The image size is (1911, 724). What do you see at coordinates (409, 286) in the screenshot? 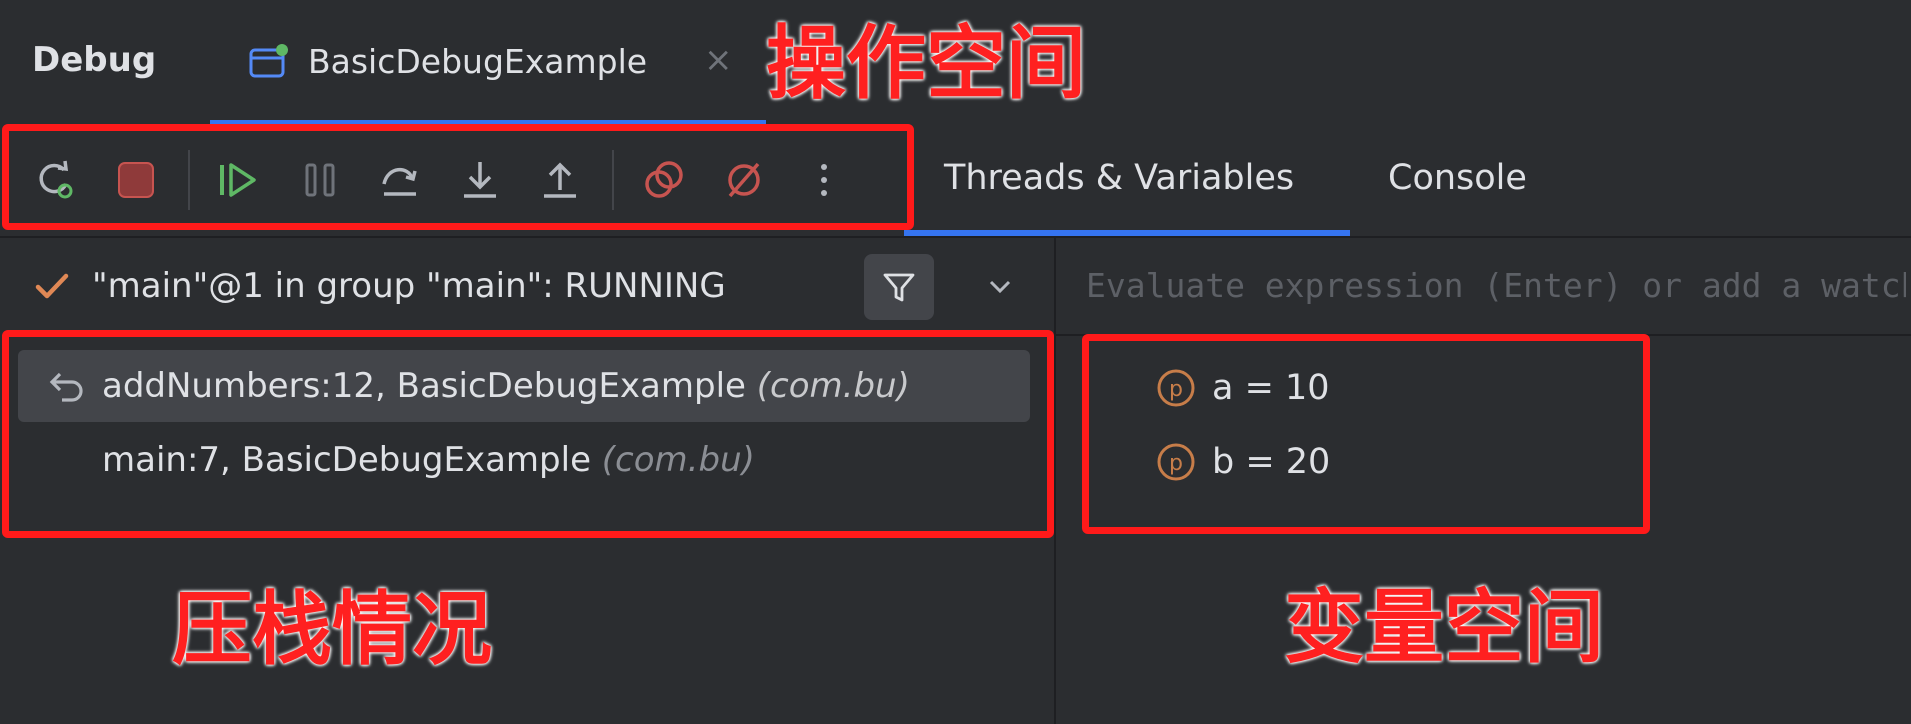
I see `thread-label: "main"@1 in group "main": RUNNING` at bounding box center [409, 286].